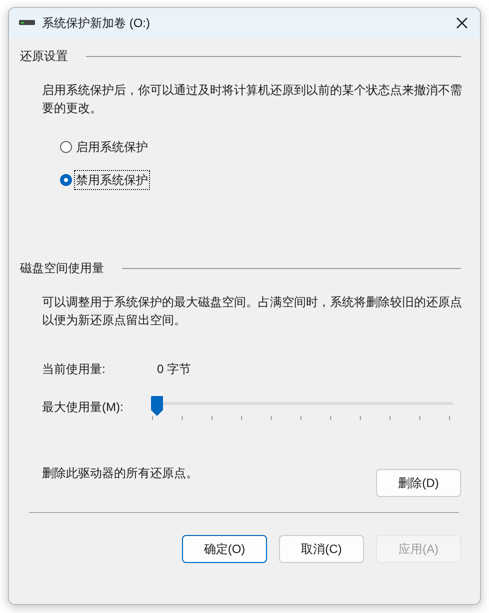 Image resolution: width=489 pixels, height=613 pixels. Describe the element at coordinates (62, 268) in the screenshot. I see `group-heading: 磁盘空间使用量` at that location.